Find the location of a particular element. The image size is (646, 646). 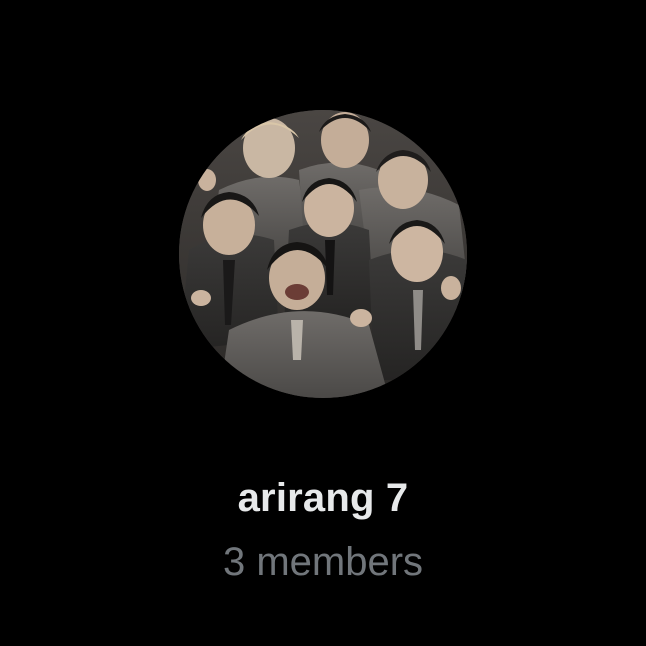

member-count: 3 members is located at coordinates (323, 562).